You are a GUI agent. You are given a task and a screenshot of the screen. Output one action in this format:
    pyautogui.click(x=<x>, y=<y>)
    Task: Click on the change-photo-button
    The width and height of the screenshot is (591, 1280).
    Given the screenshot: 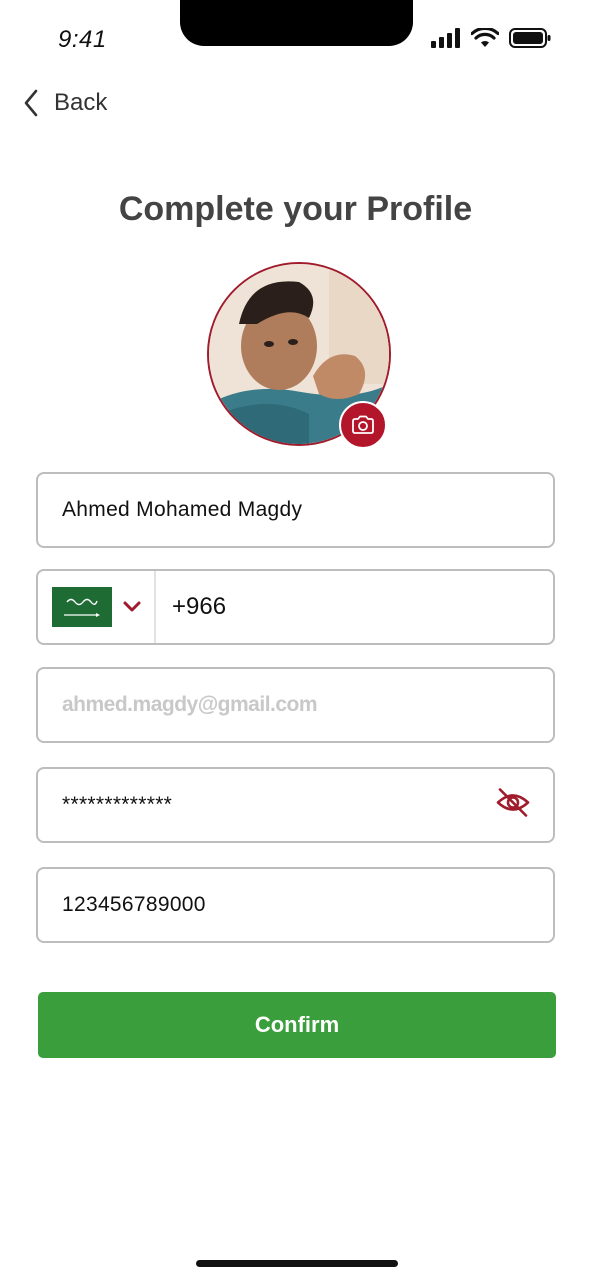 What is the action you would take?
    pyautogui.click(x=363, y=425)
    